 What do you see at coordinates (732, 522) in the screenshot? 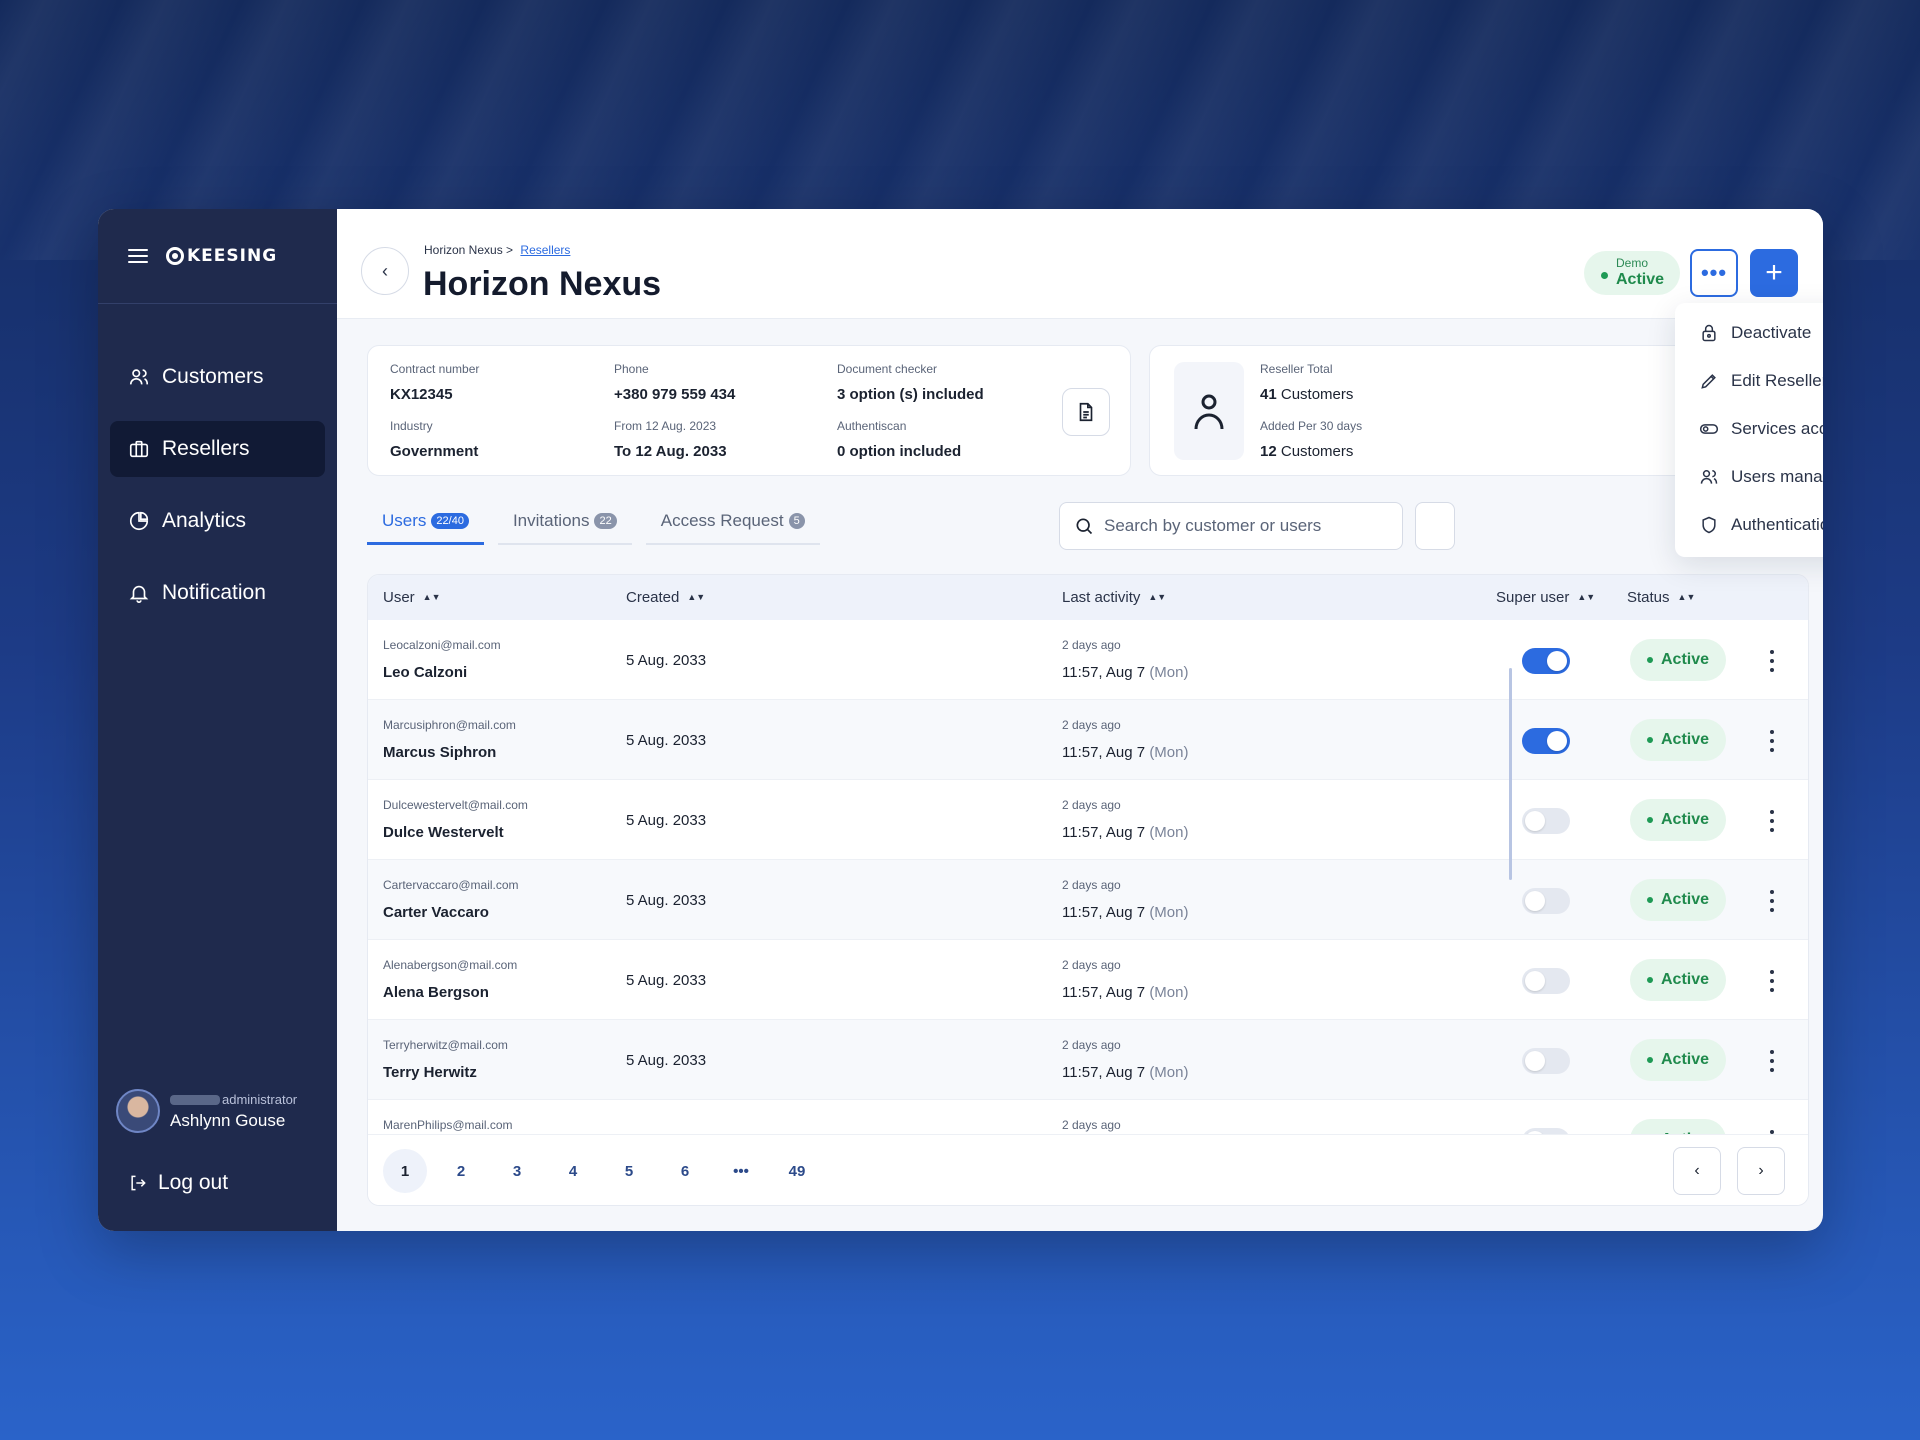
I see `tab-access-request: Access Request 5` at bounding box center [732, 522].